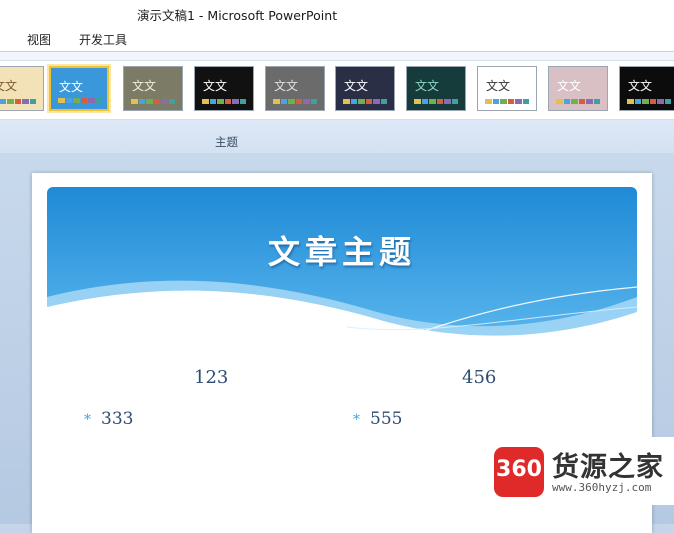  What do you see at coordinates (226, 142) in the screenshot?
I see `themes-group-label: 主题` at bounding box center [226, 142].